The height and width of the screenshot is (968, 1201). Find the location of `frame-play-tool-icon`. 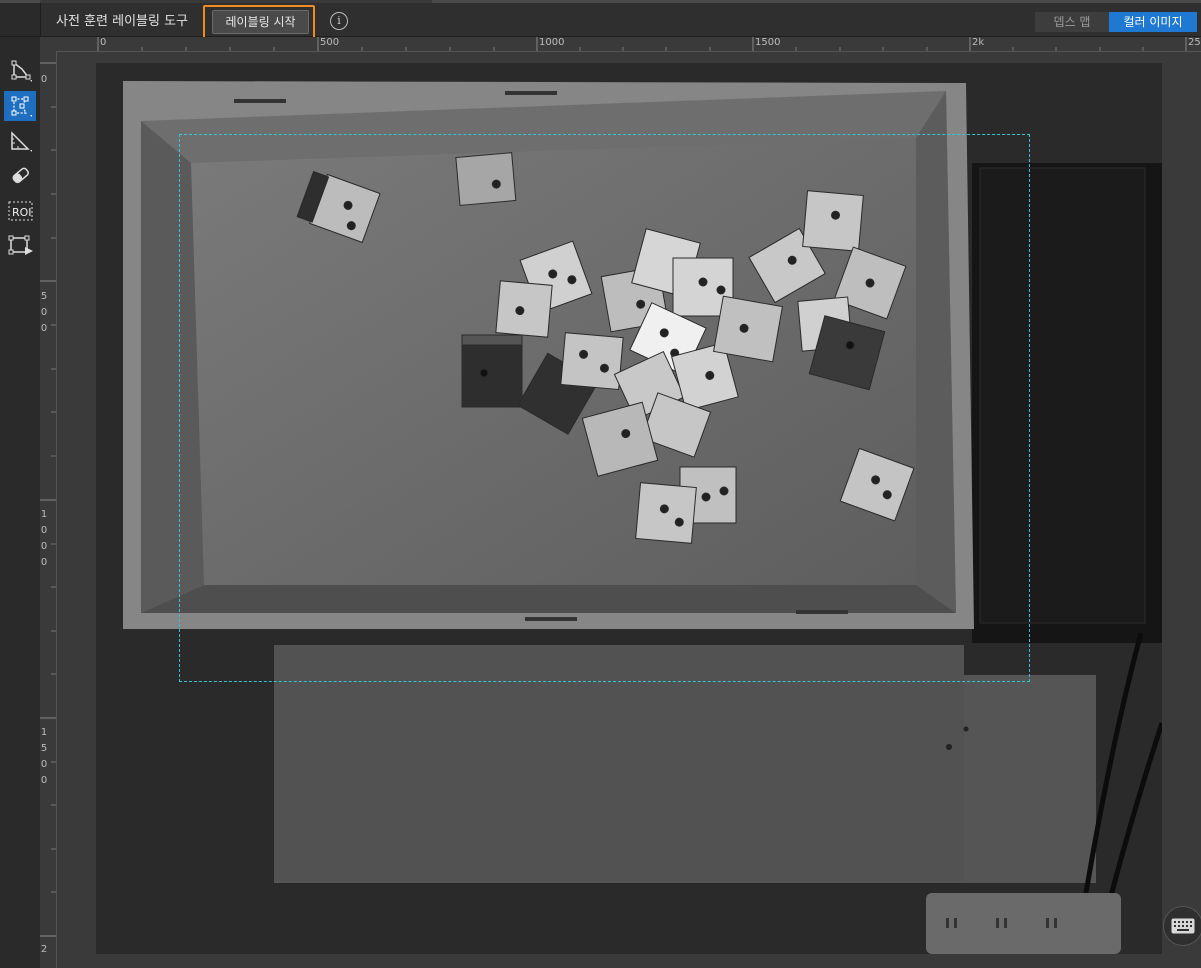

frame-play-tool-icon is located at coordinates (20, 245).